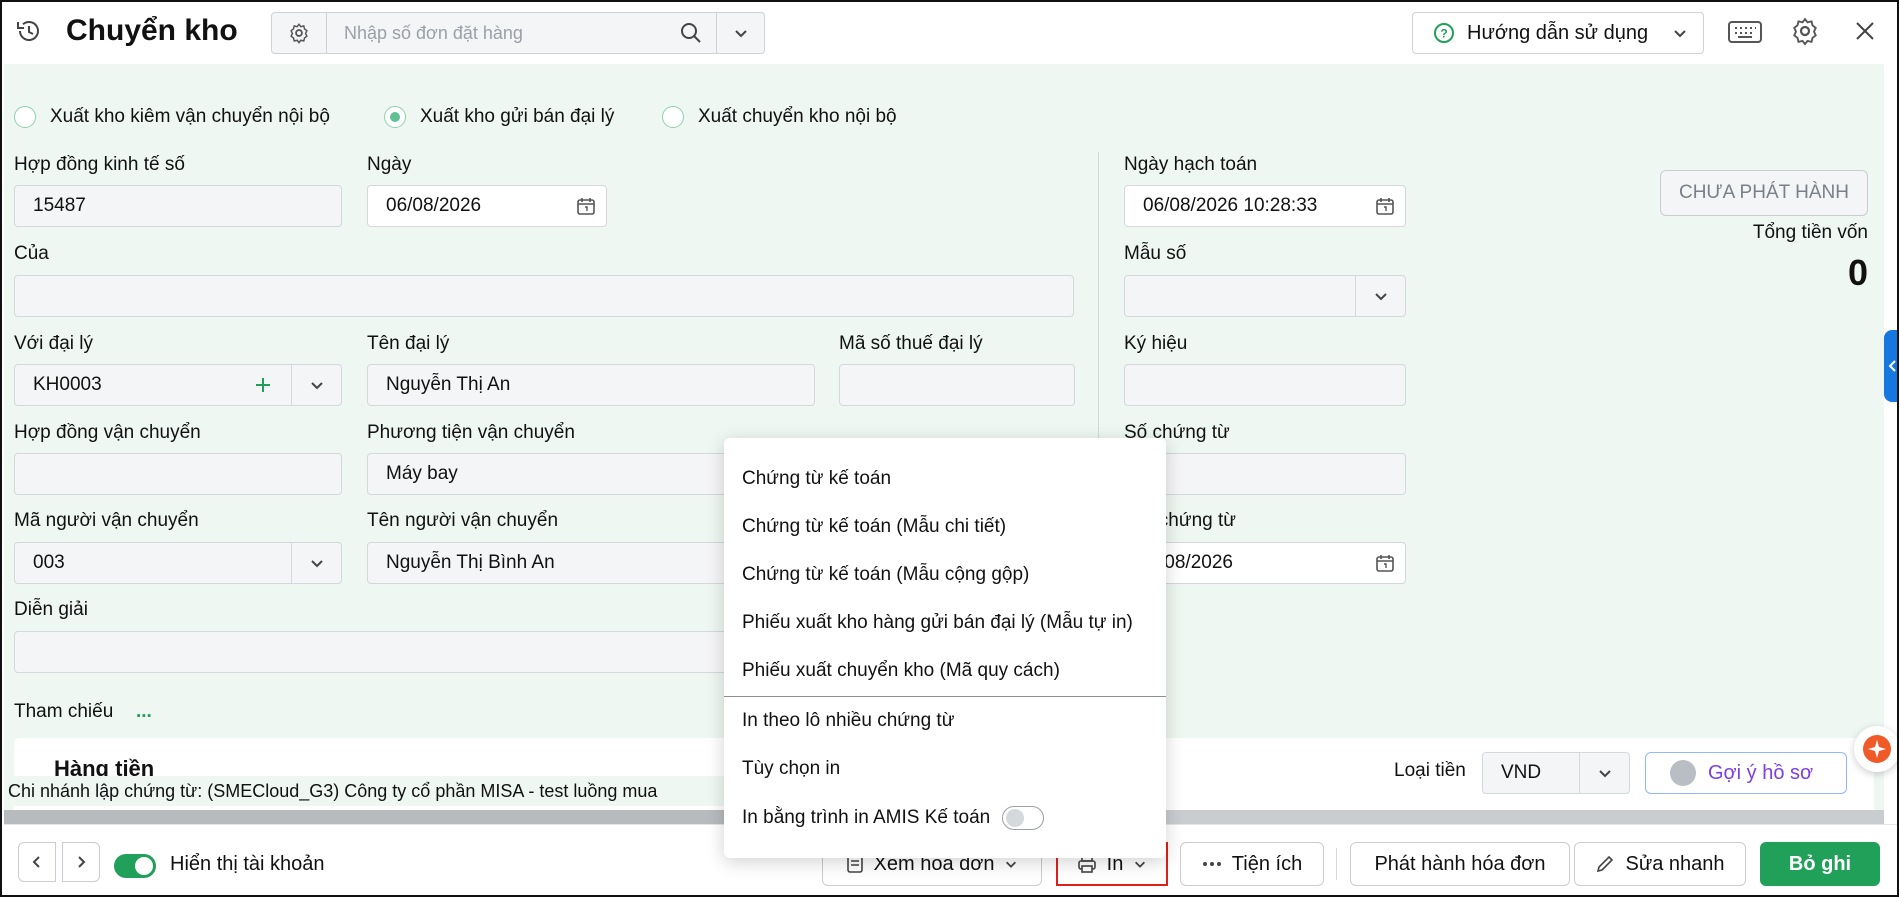  I want to click on keyboard-icon, so click(1745, 34).